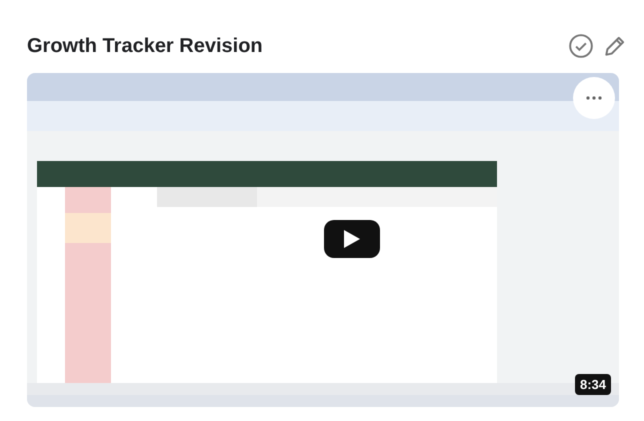  Describe the element at coordinates (592, 384) in the screenshot. I see `video-duration: 8:34` at that location.